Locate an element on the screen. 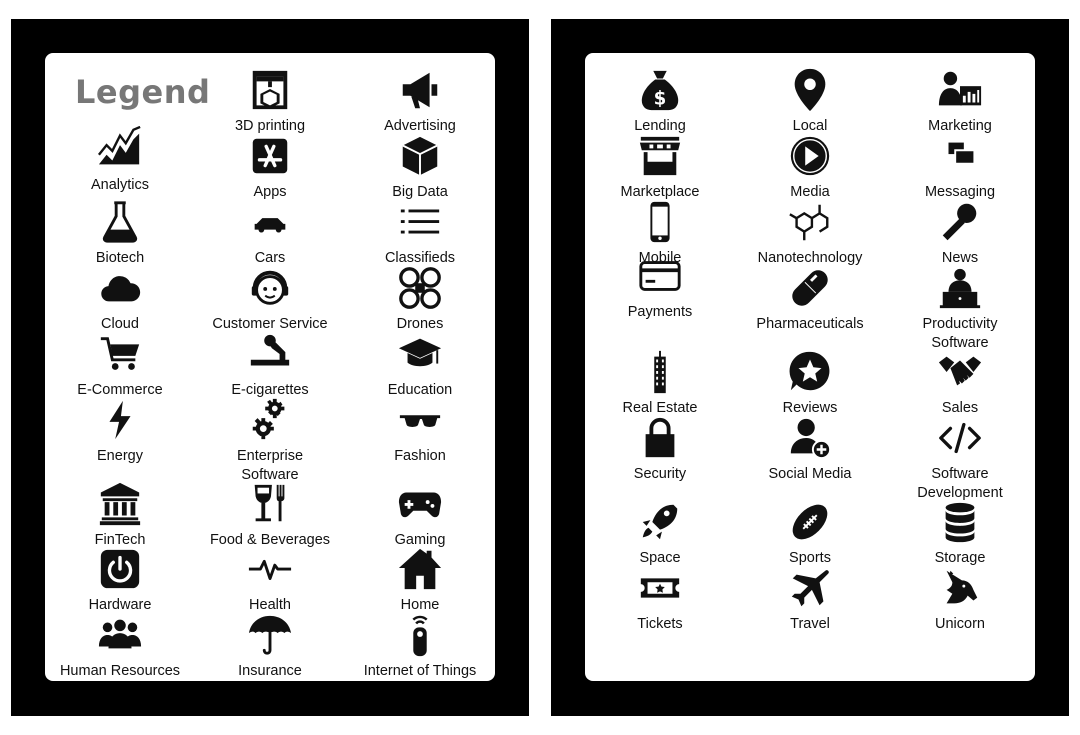  play-button-icon is located at coordinates (810, 156).